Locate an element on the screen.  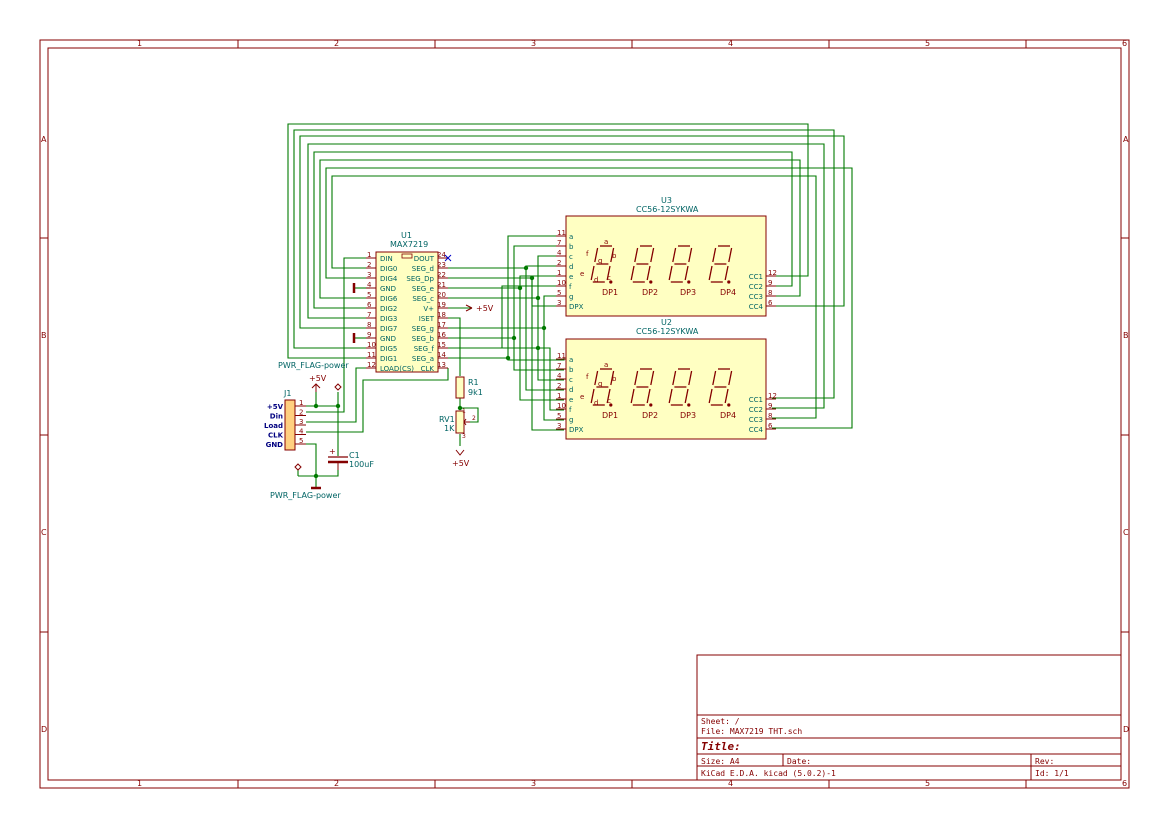
col-label-bottom: 2 is located at coordinates (336, 783).